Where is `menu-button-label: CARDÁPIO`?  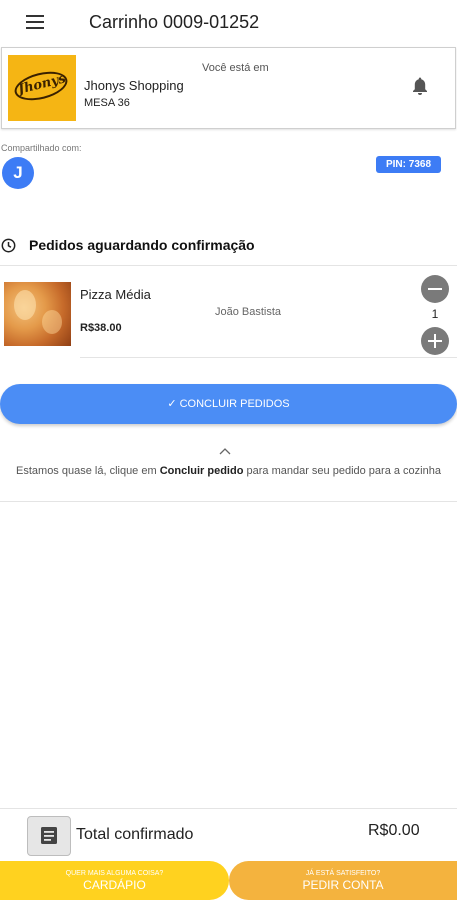
menu-button-label: CARDÁPIO is located at coordinates (114, 885).